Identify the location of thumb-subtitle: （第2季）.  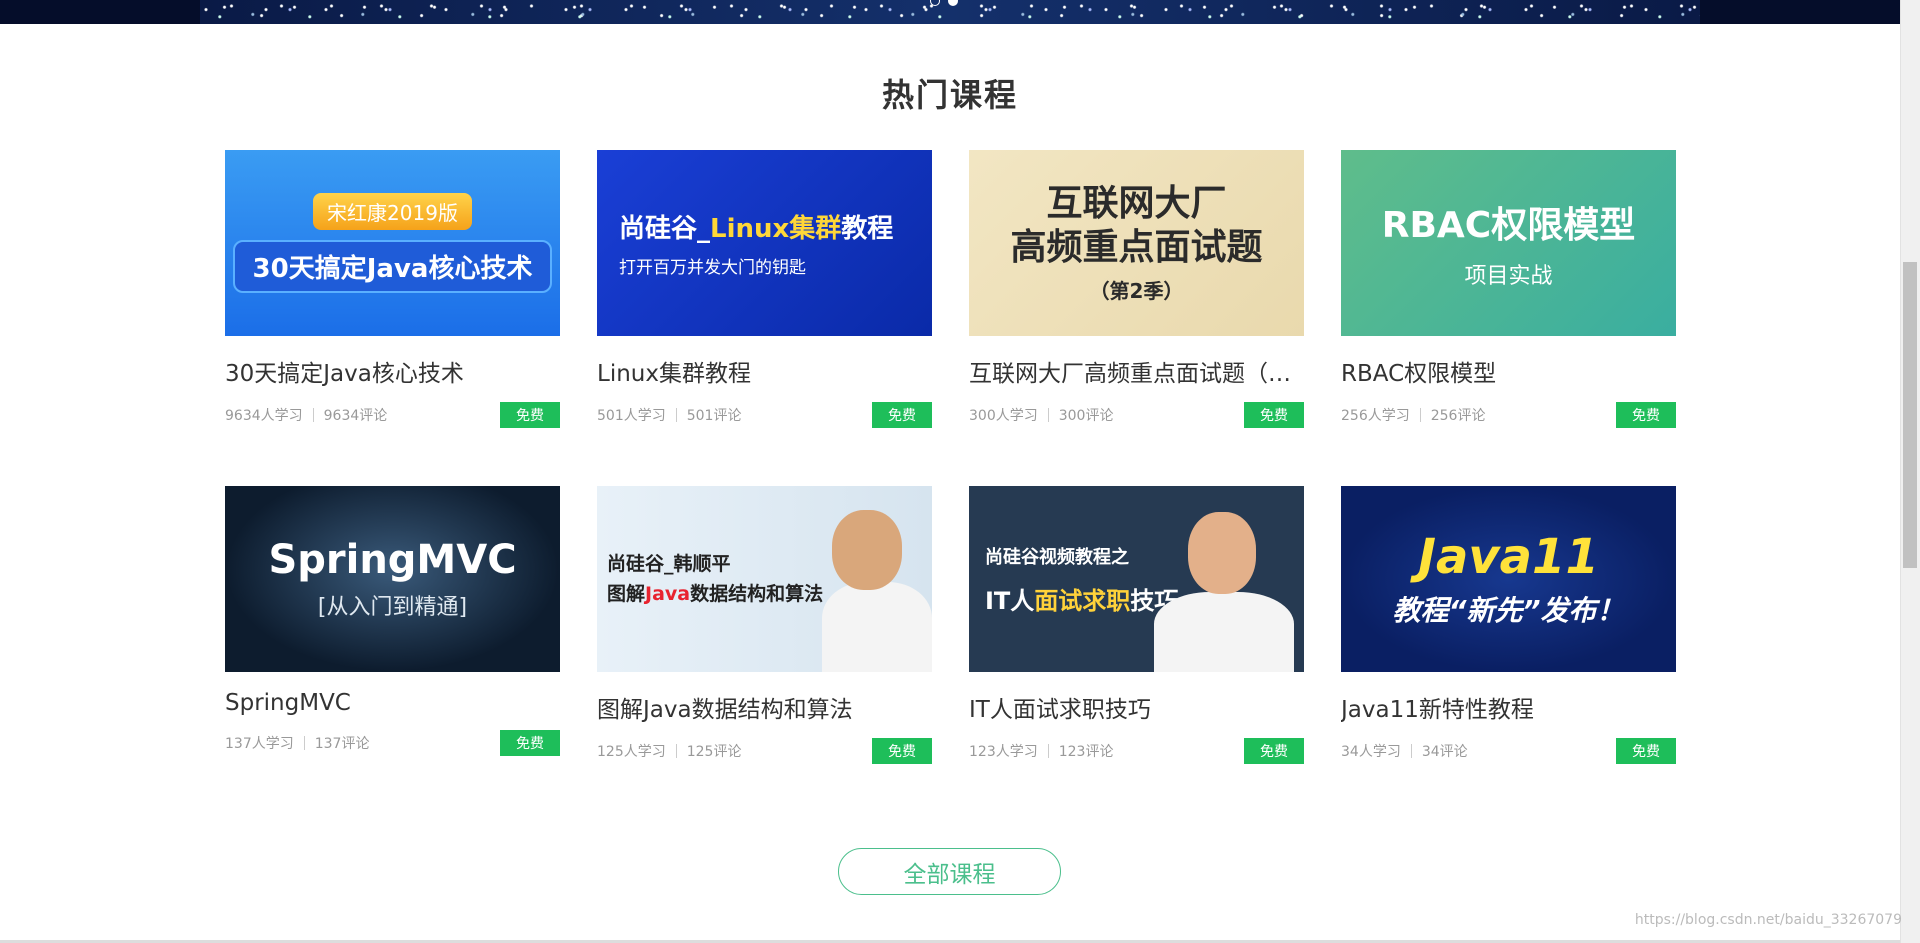
(1136, 290).